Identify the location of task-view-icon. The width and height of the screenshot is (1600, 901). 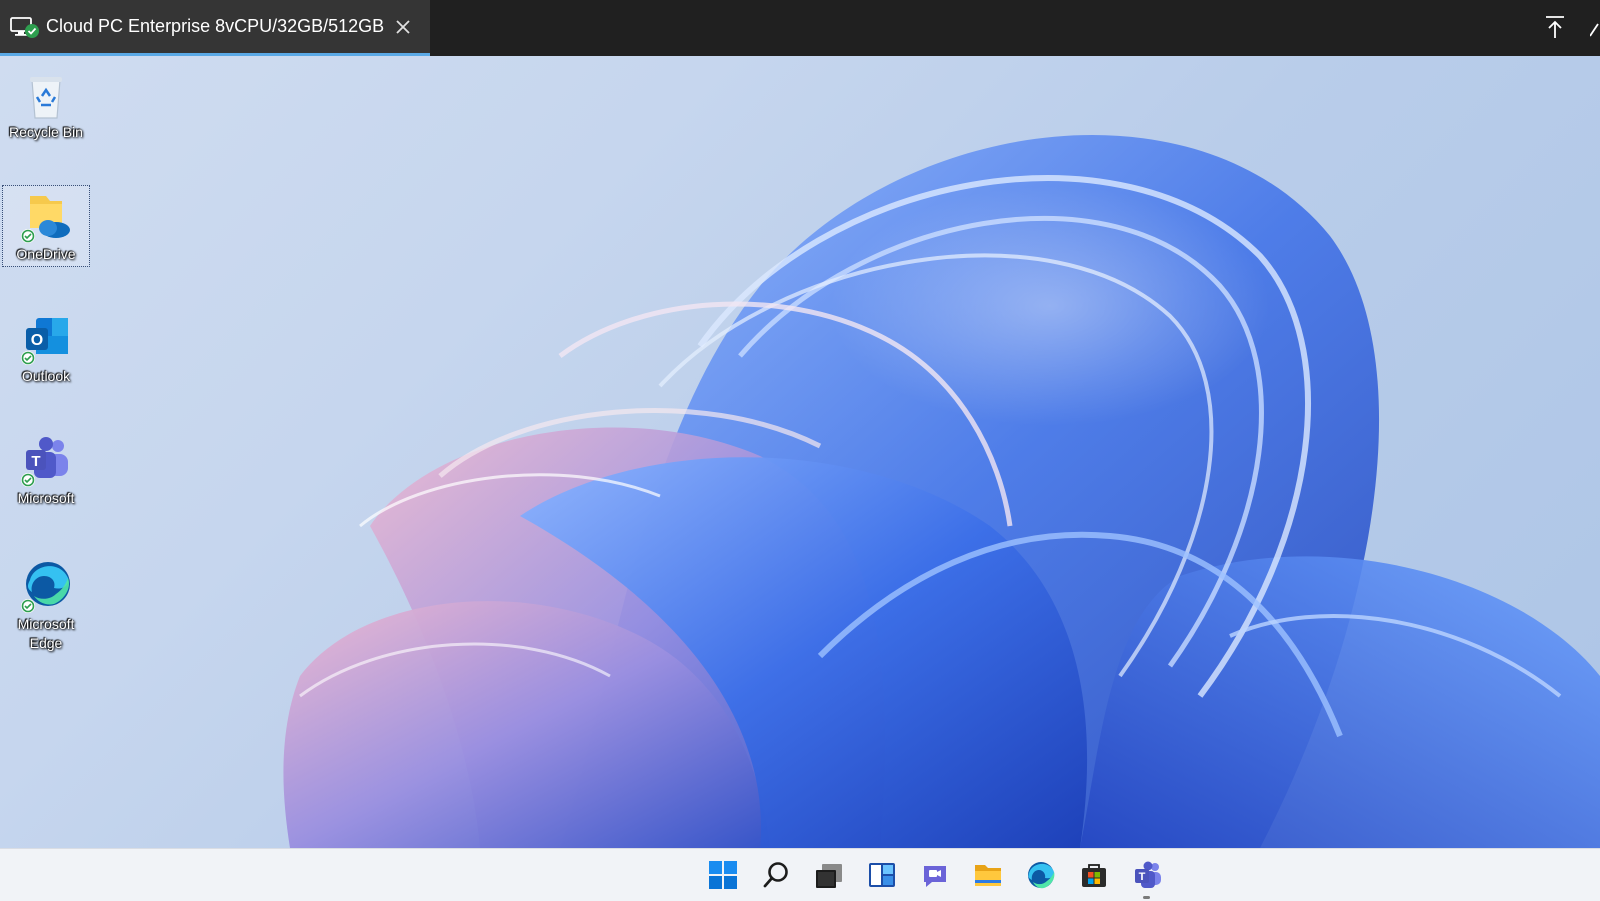
(828, 875).